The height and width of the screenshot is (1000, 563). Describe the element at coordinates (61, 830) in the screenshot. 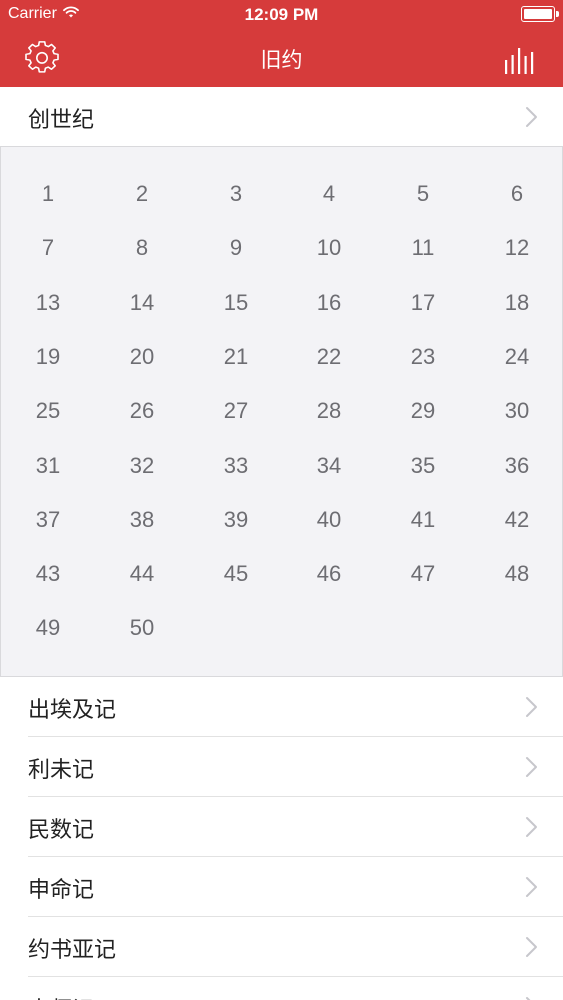

I see `book-name: 民数记` at that location.